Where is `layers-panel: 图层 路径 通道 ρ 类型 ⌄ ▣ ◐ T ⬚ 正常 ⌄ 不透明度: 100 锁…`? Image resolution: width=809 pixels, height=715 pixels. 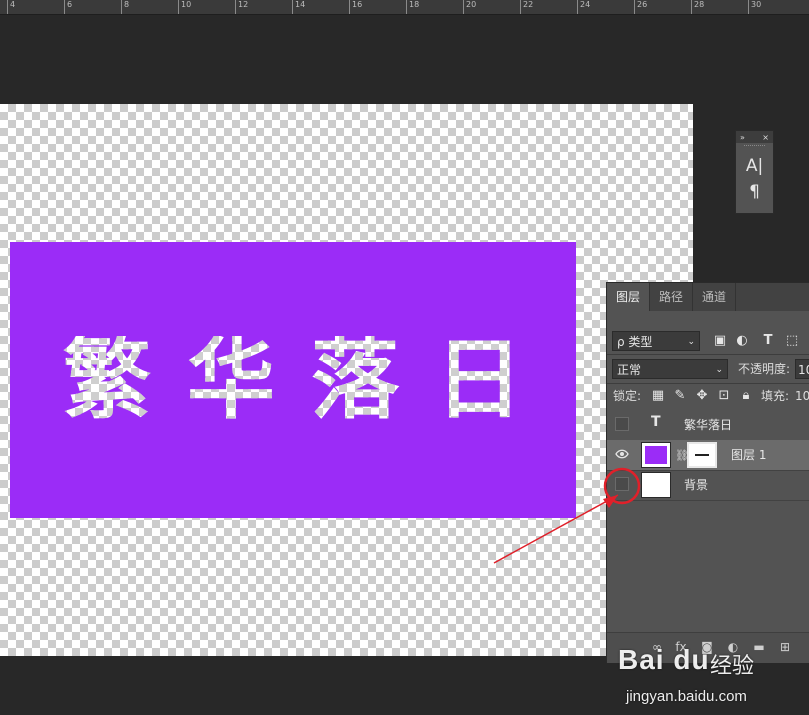
layers-panel: 图层 路径 通道 ρ 类型 ⌄ ▣ ◐ T ⬚ 正常 ⌄ 不透明度: 100 锁… is located at coordinates (707, 472).